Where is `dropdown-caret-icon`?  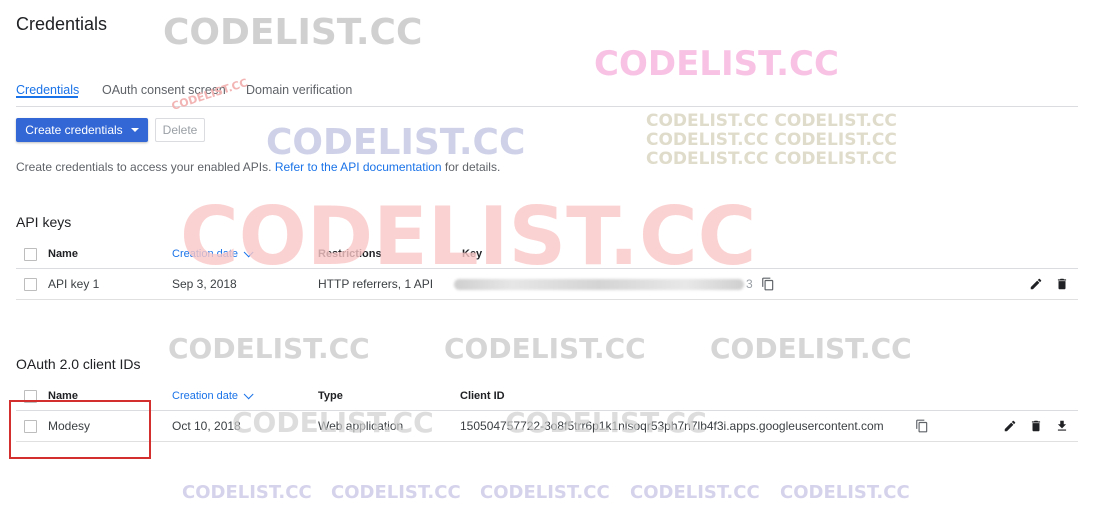
dropdown-caret-icon is located at coordinates (134, 130).